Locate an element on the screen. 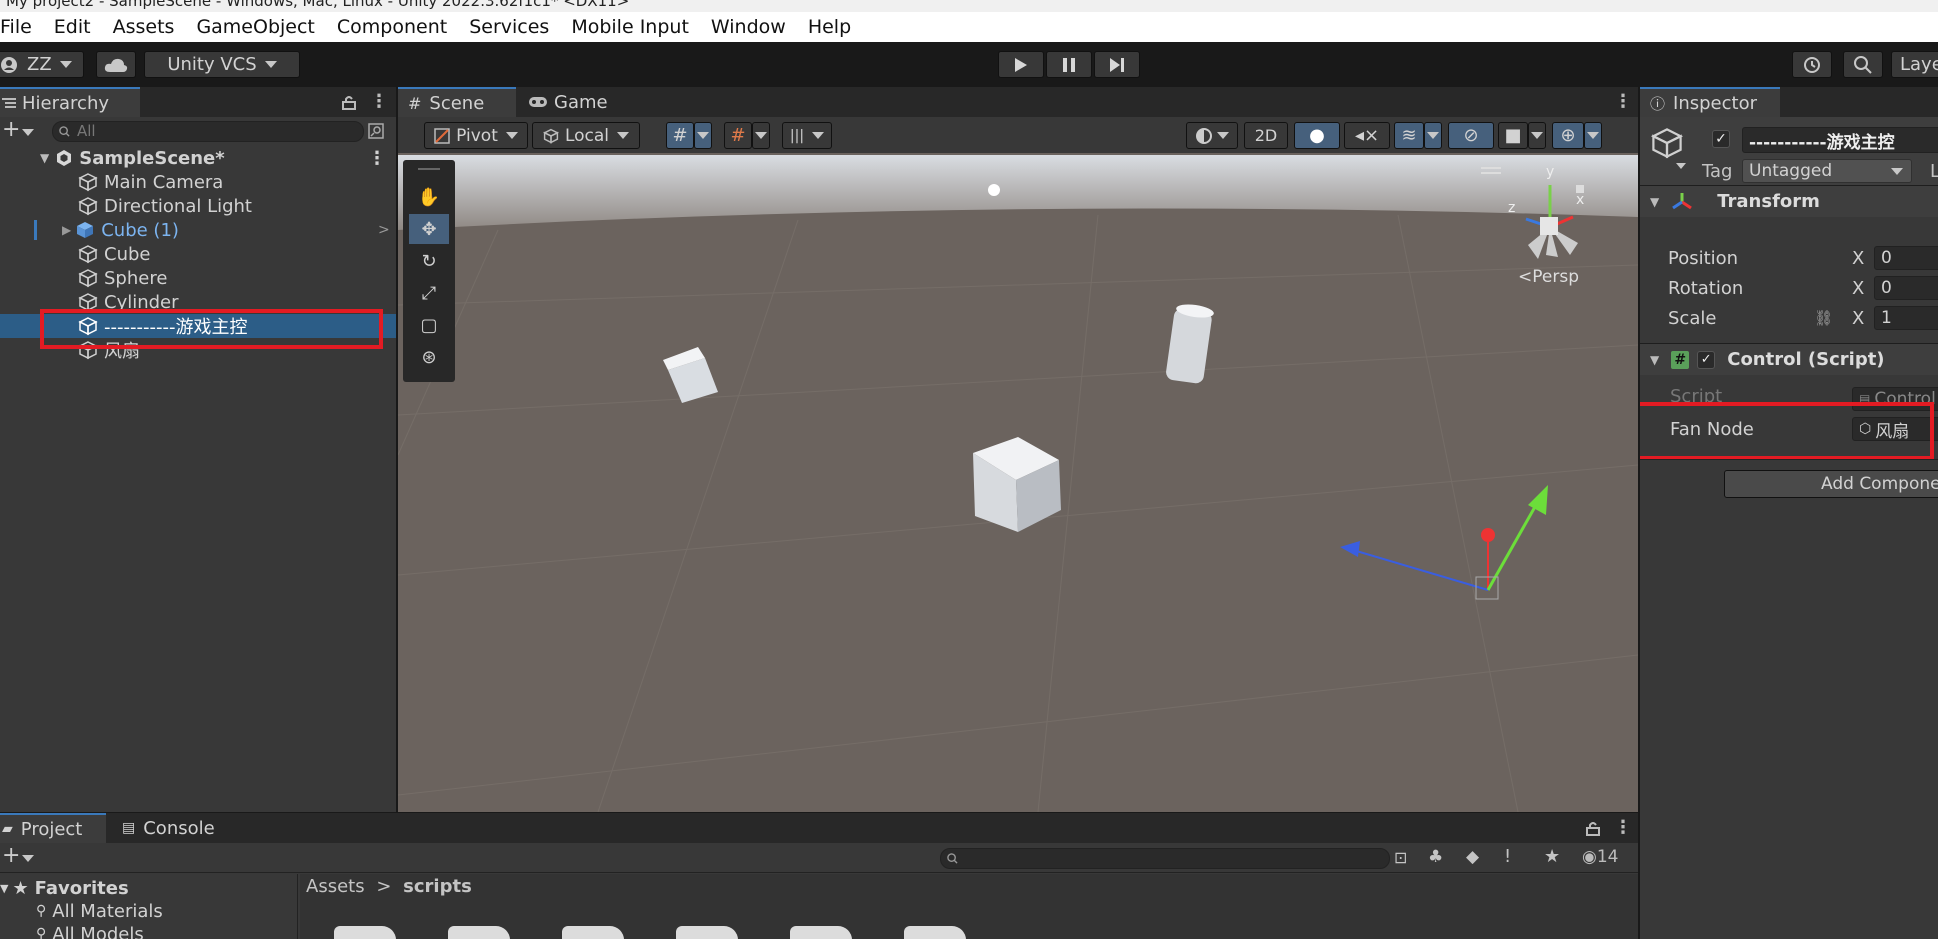 The image size is (1938, 939). ruler-dropdown: ||| is located at coordinates (807, 135).